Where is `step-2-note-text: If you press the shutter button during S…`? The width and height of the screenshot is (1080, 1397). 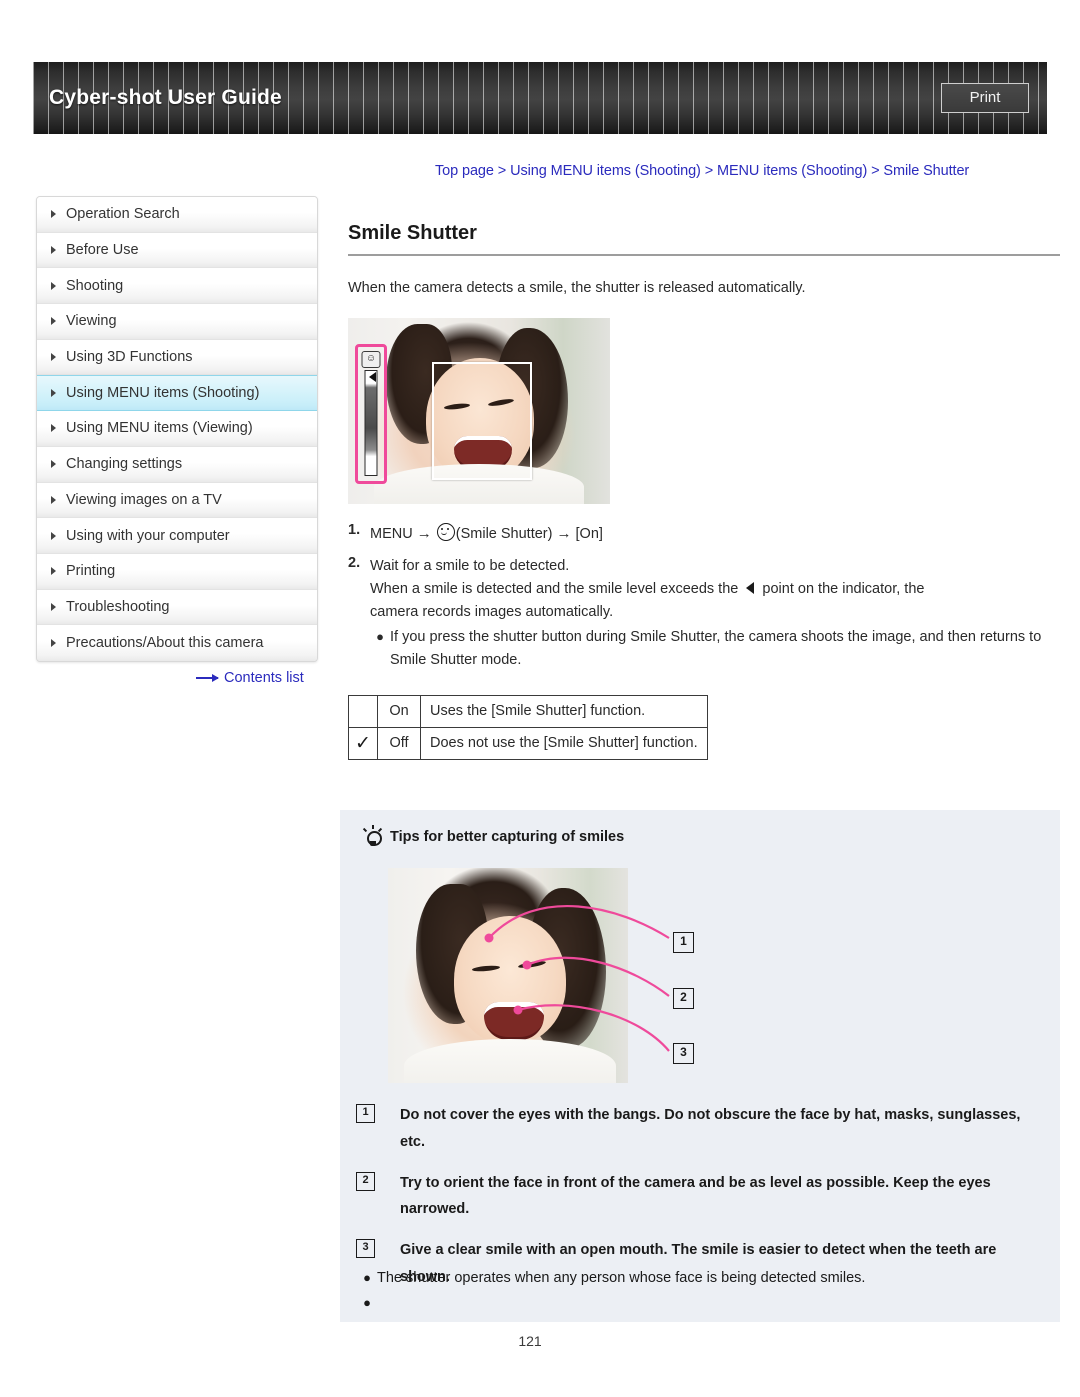 step-2-note-text: If you press the shutter button during S… is located at coordinates (716, 648).